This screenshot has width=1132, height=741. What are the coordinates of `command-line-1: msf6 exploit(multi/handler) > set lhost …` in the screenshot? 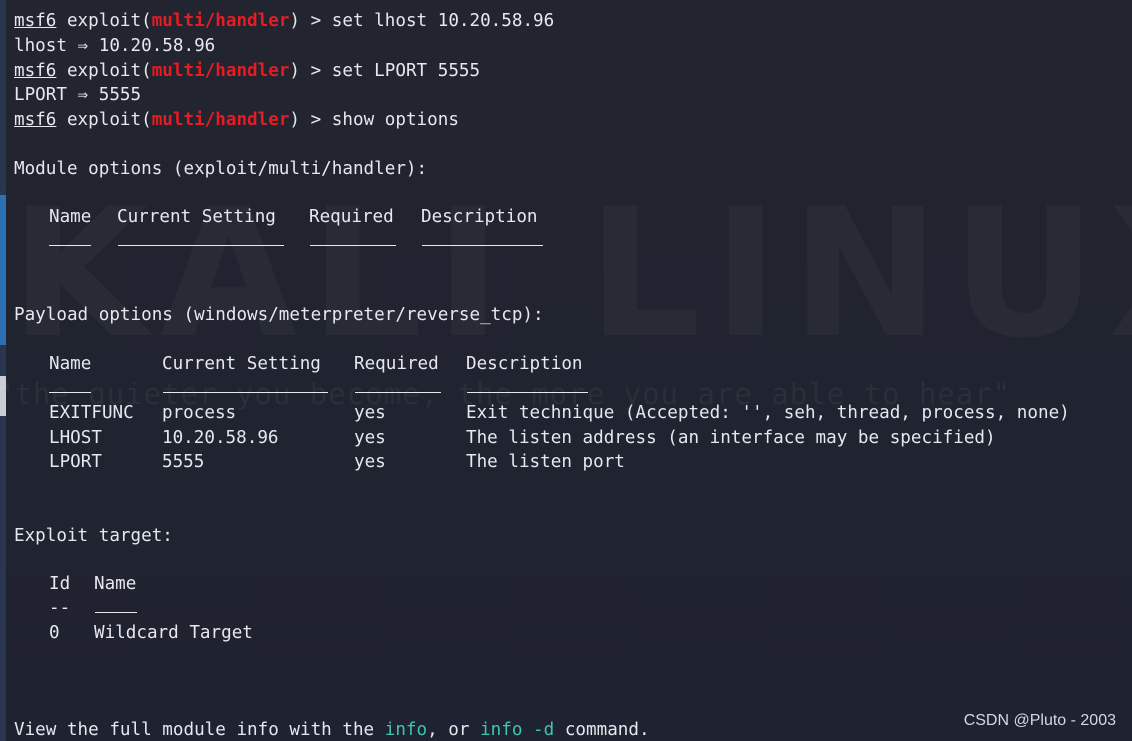 It's located at (284, 21).